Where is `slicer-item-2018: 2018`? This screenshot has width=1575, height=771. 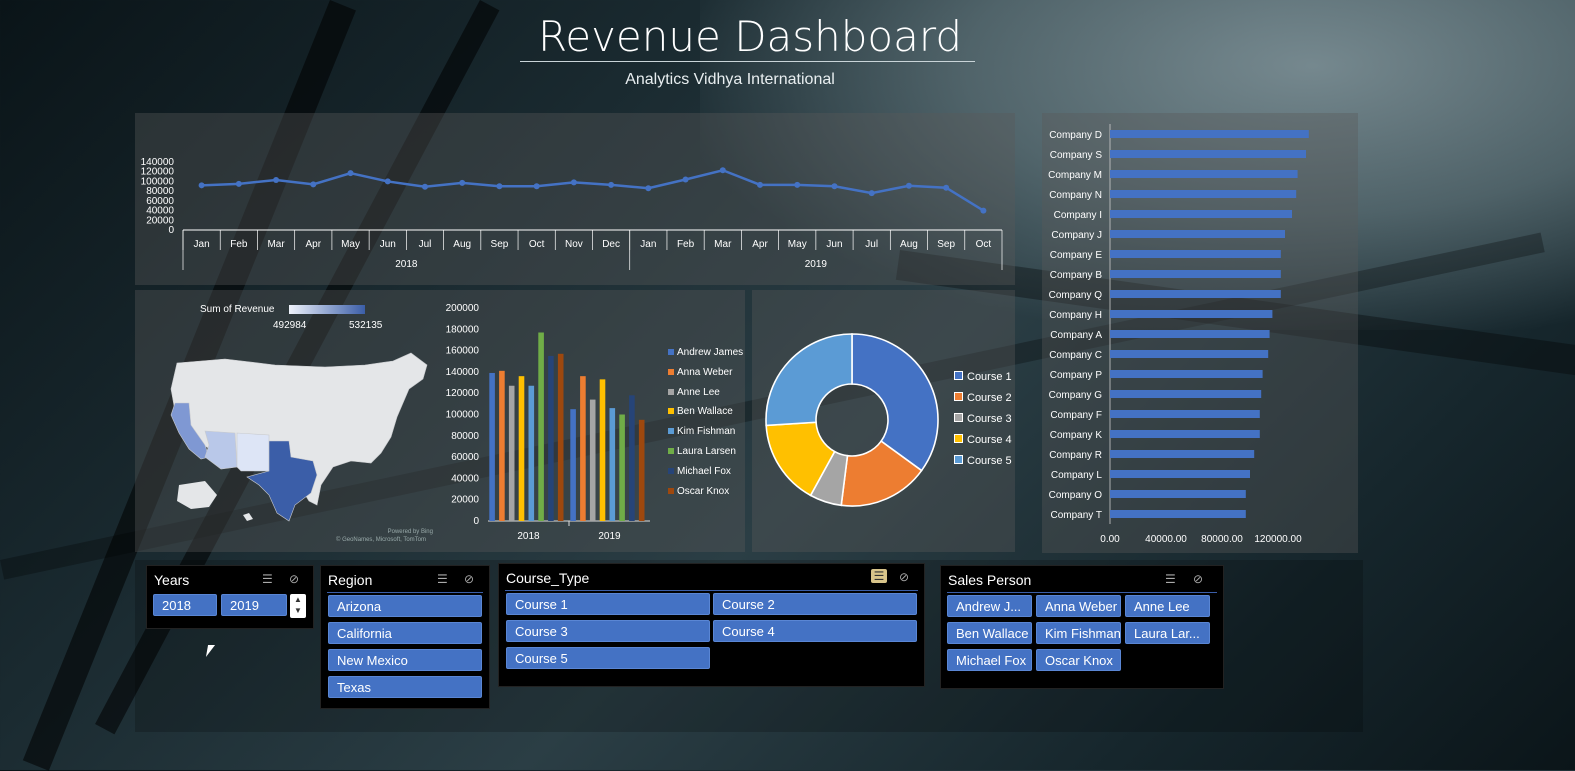 slicer-item-2018: 2018 is located at coordinates (185, 605).